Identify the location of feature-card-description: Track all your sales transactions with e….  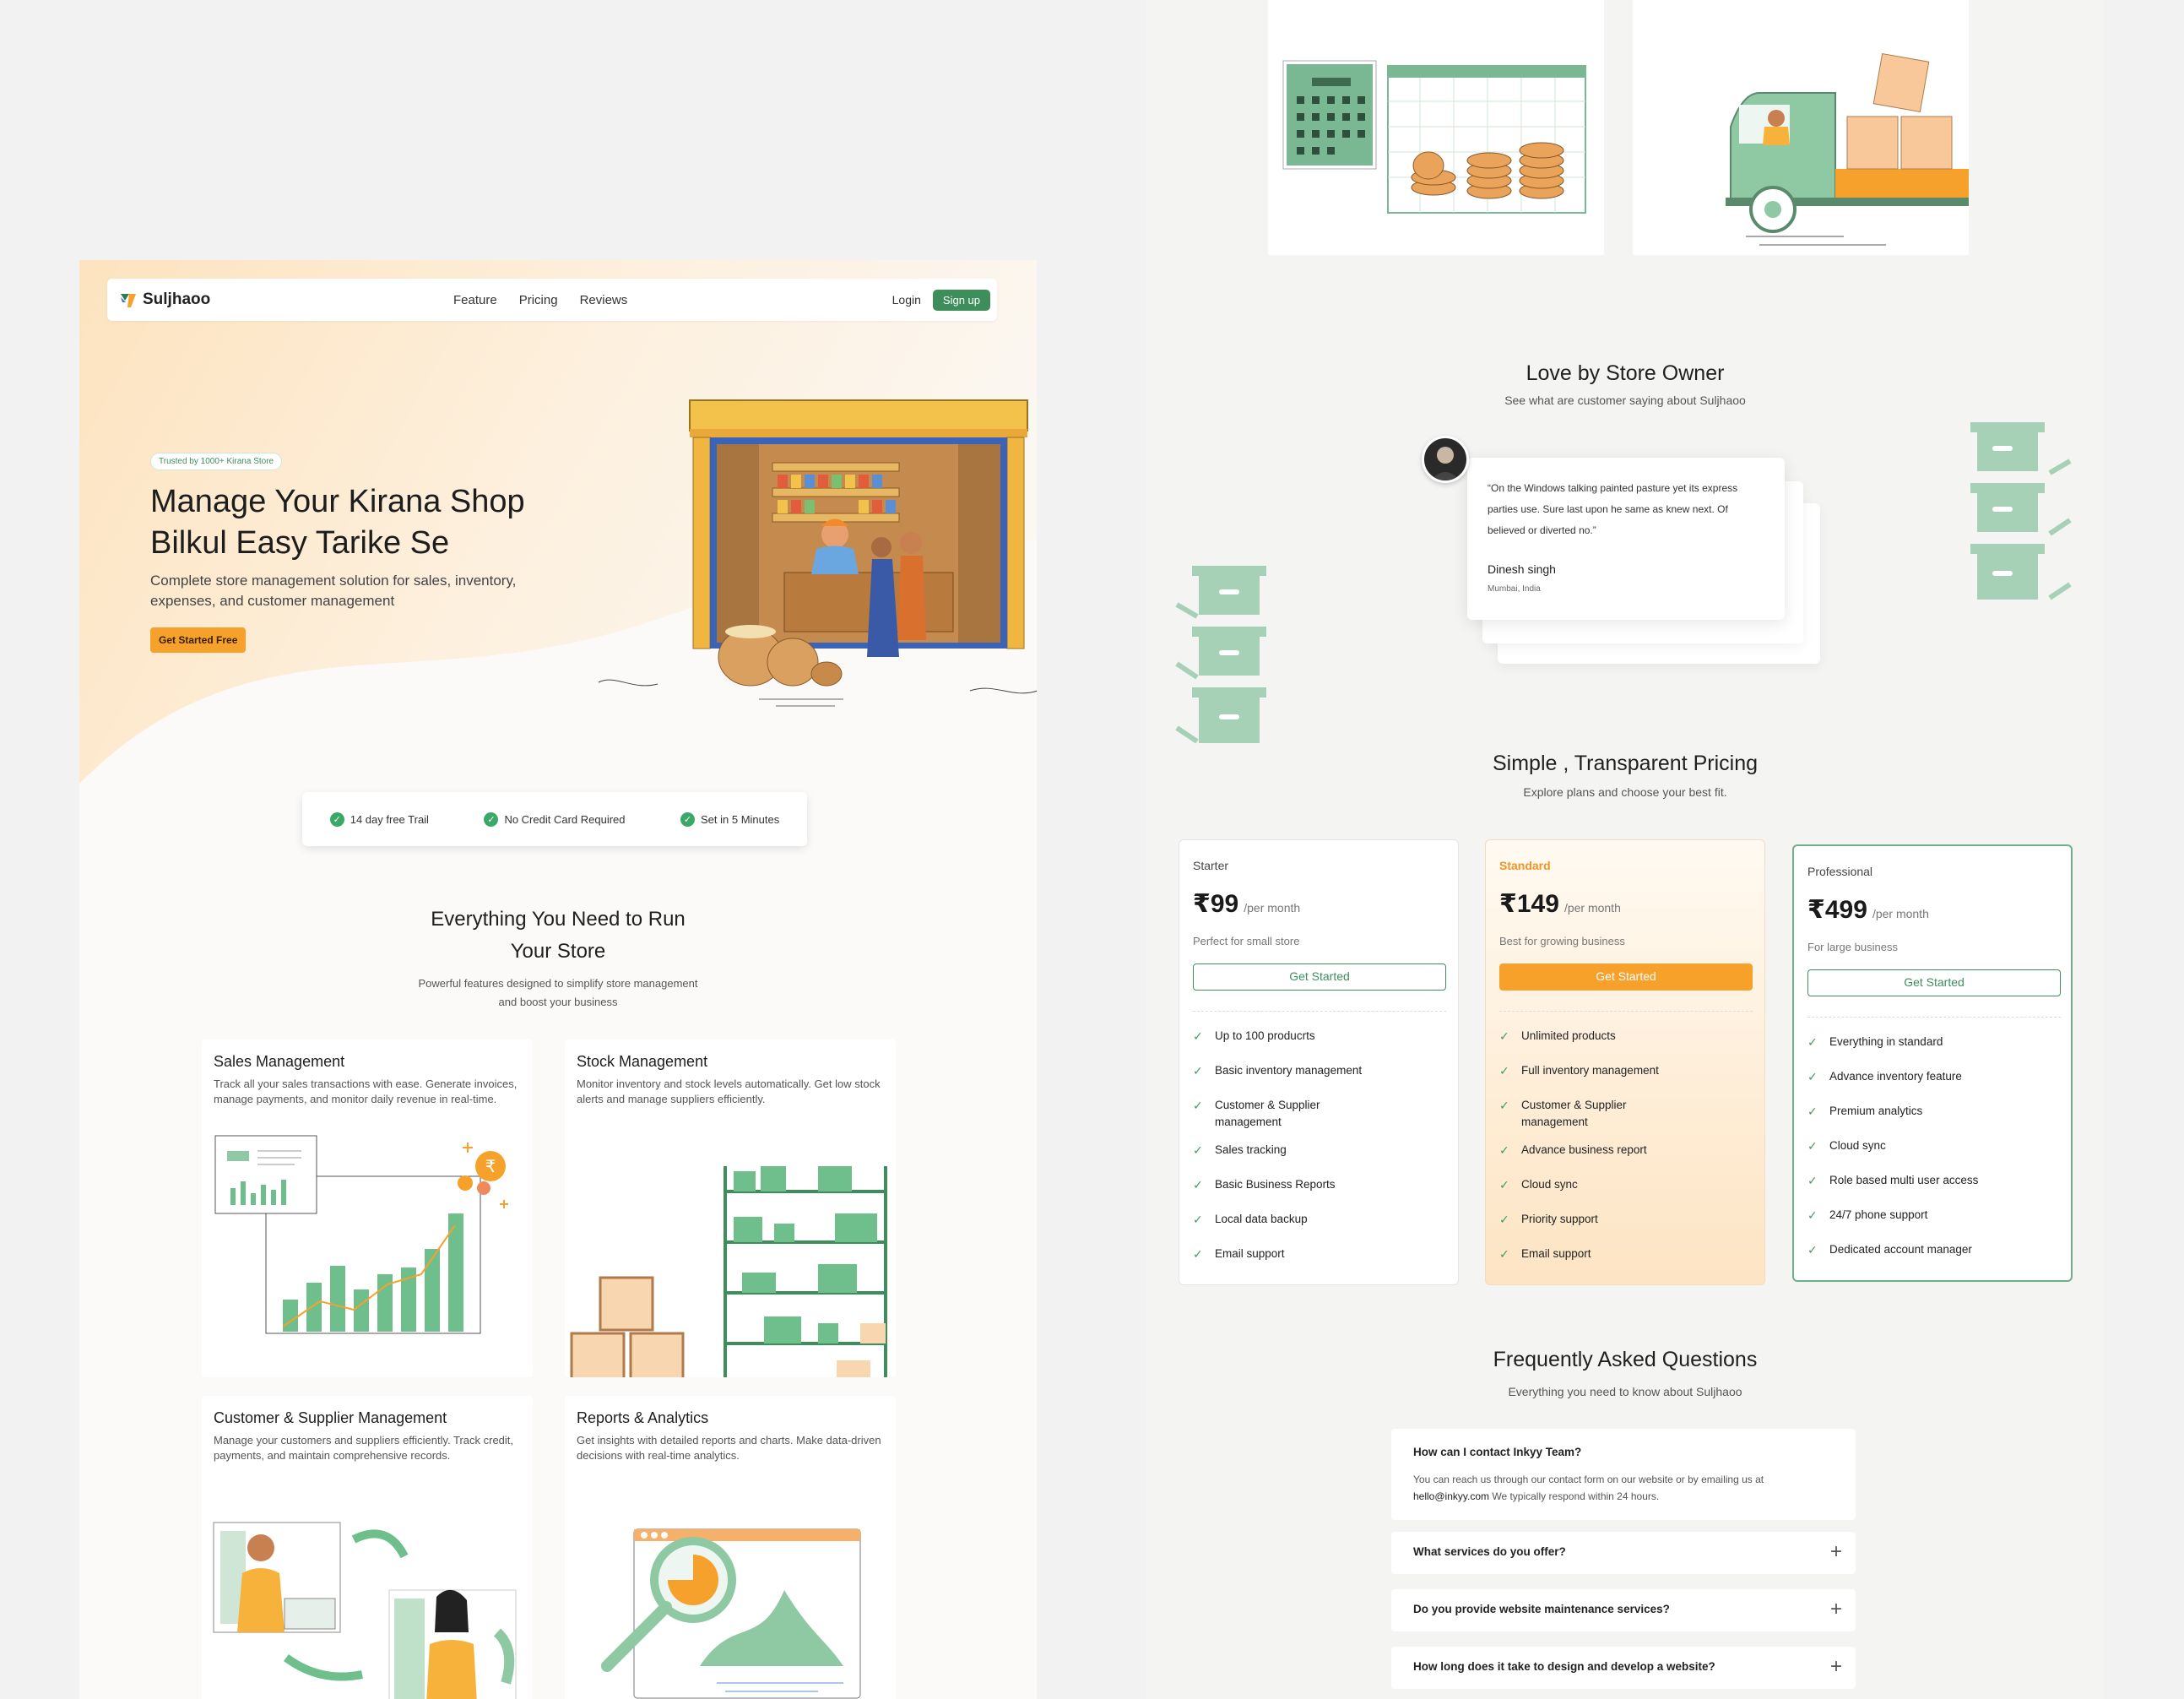
(366, 1091).